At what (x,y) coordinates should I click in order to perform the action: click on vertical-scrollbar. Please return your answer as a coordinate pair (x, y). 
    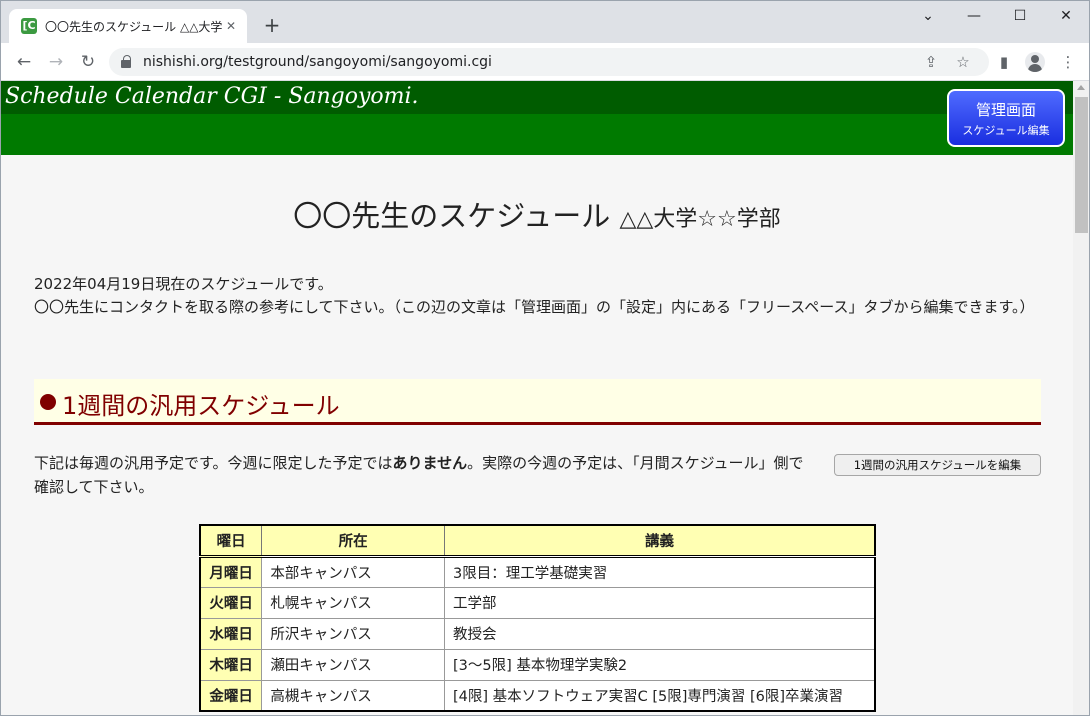
    Looking at the image, I should click on (1081, 398).